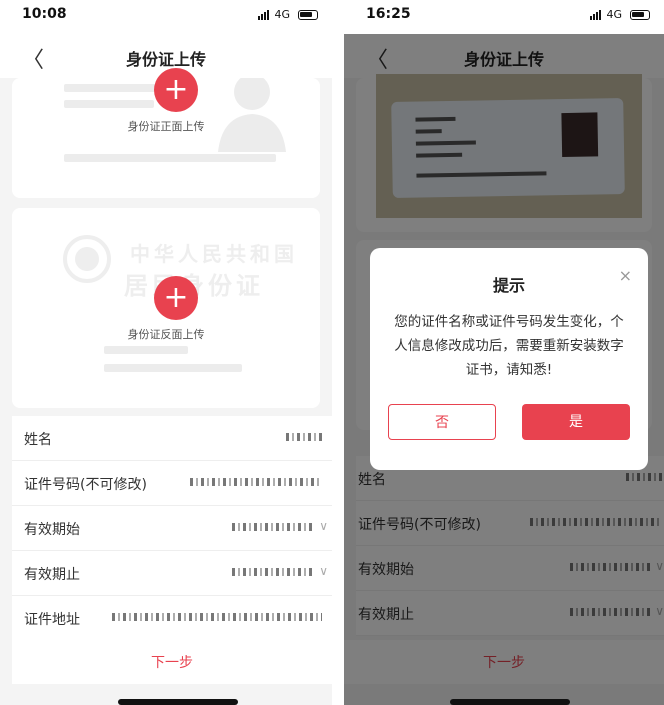  Describe the element at coordinates (388, 14) in the screenshot. I see `status-time: 16:25` at that location.